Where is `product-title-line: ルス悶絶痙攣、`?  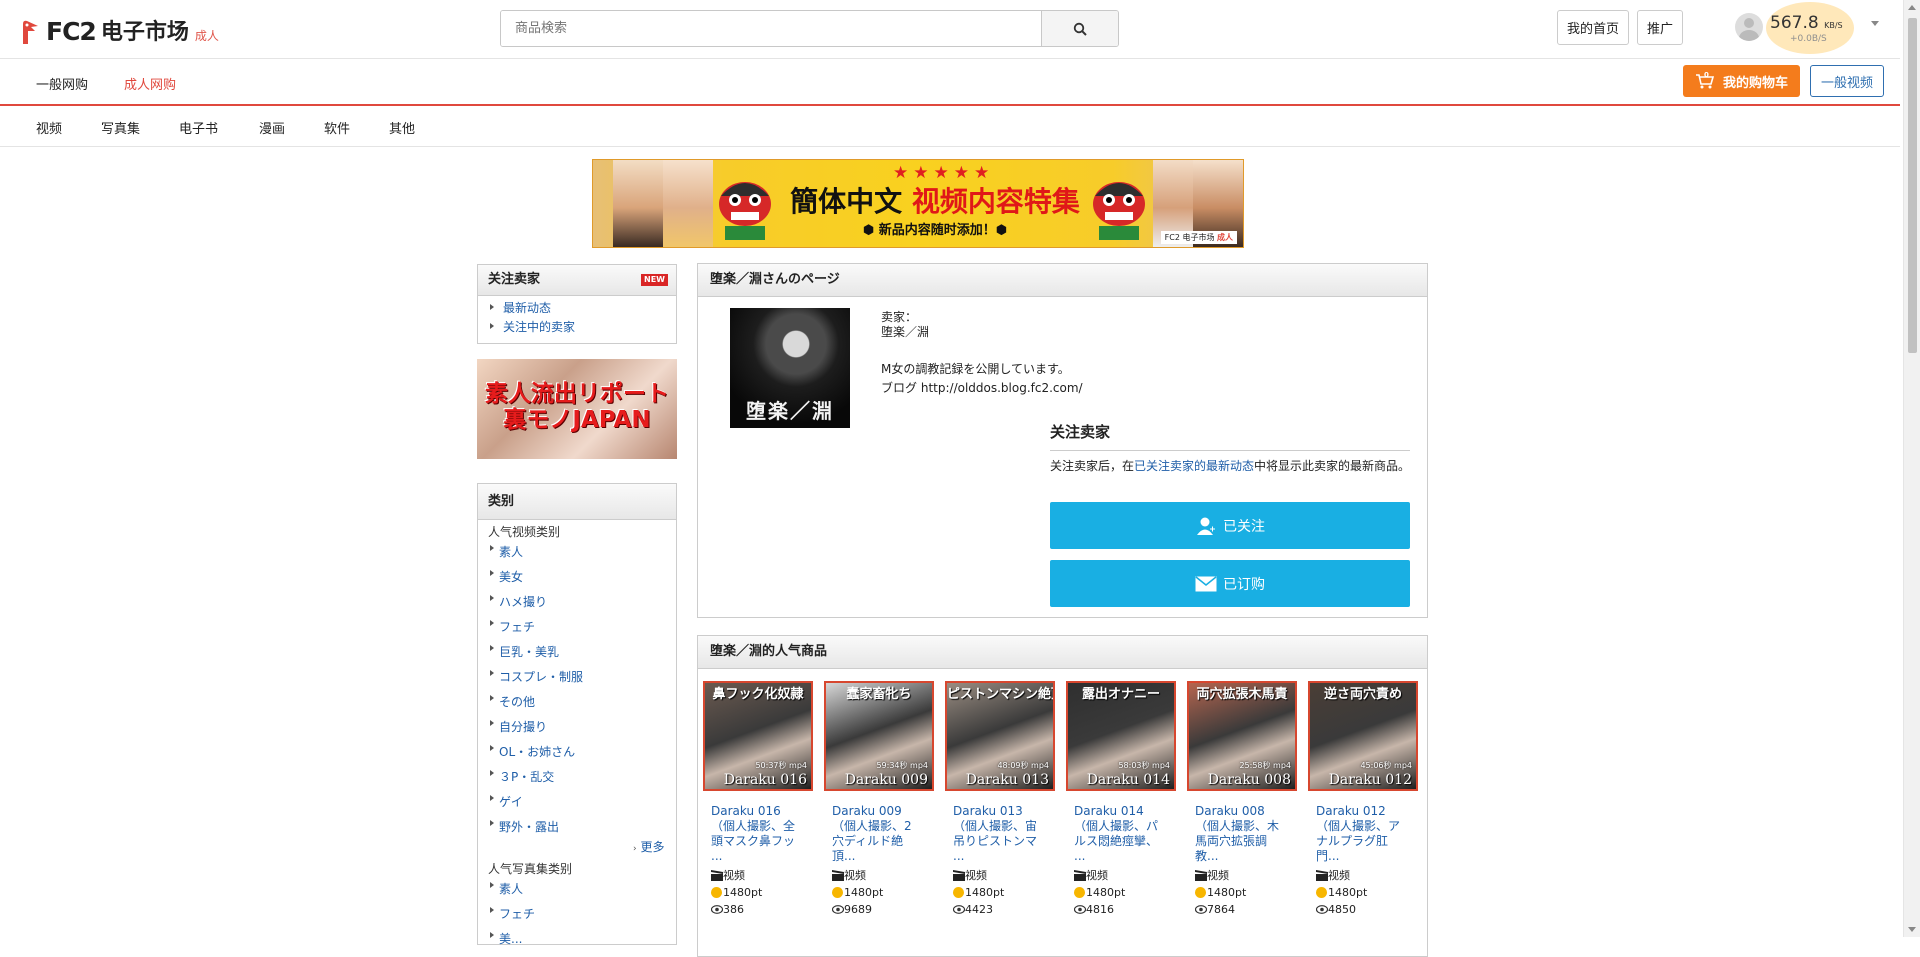
product-title-line: ルス悶絶痙攣、 is located at coordinates (1116, 841).